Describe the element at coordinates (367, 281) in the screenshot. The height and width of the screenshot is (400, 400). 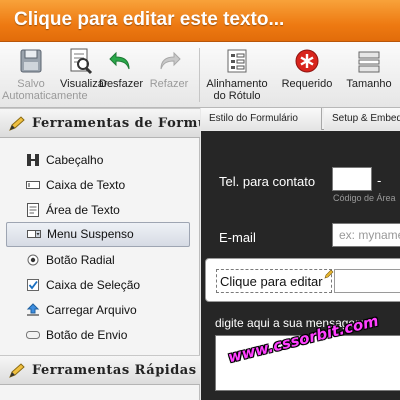
I see `selected-field-input` at that location.